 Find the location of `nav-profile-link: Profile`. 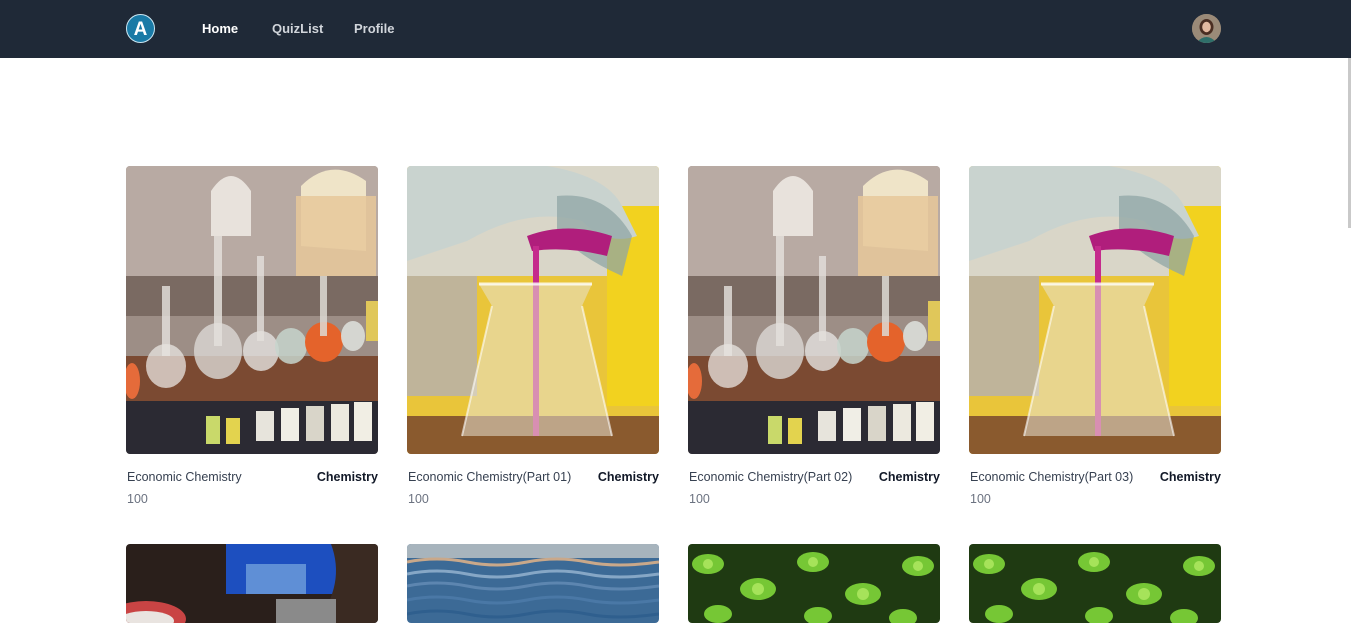

nav-profile-link: Profile is located at coordinates (374, 28).